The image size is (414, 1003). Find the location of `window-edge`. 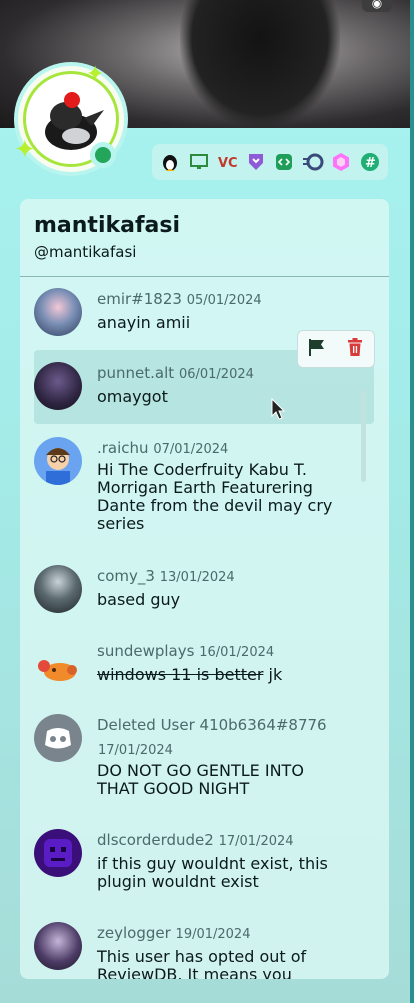

window-edge is located at coordinates (412, 501).